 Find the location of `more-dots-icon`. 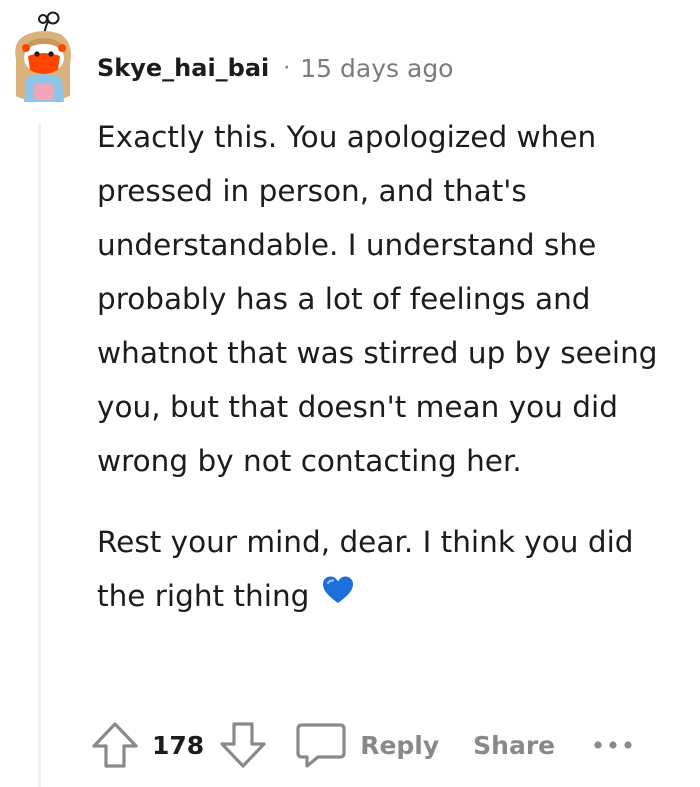

more-dots-icon is located at coordinates (613, 745).